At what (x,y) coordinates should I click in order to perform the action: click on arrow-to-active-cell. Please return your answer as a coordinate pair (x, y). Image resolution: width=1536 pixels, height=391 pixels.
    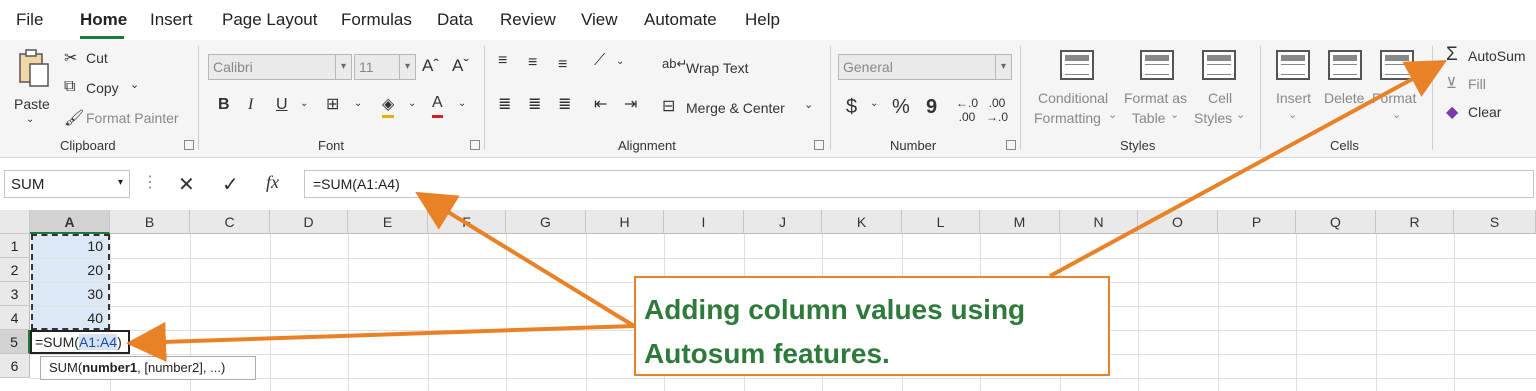
    Looking at the image, I should click on (380, 341).